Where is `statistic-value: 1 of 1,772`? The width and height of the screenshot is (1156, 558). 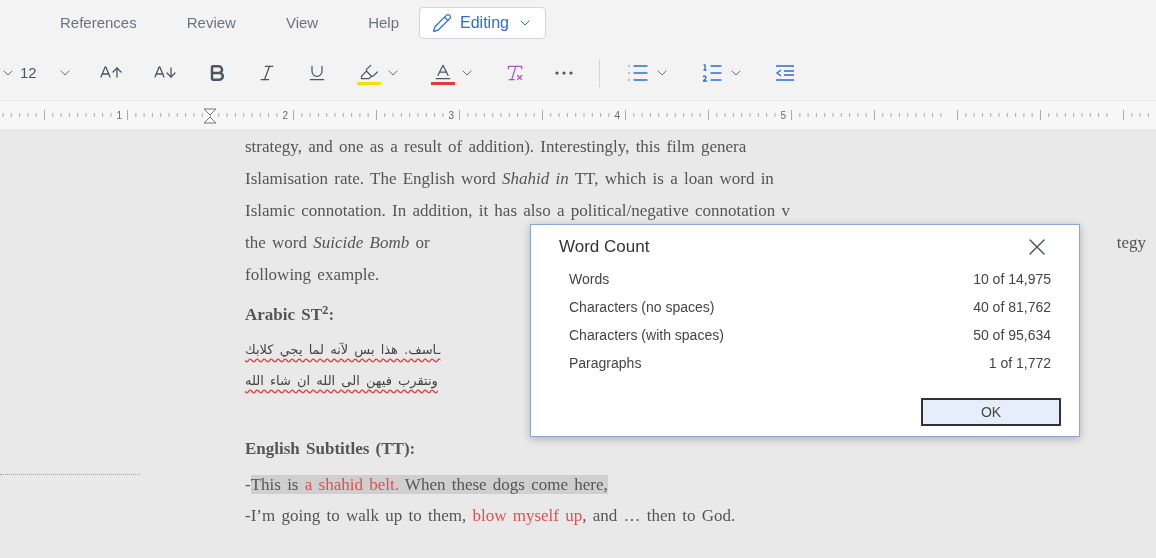 statistic-value: 1 of 1,772 is located at coordinates (1019, 363).